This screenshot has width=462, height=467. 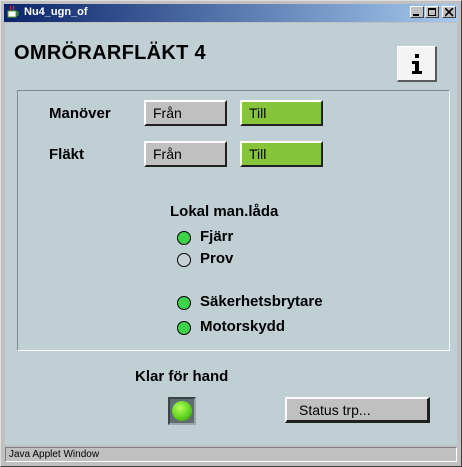 What do you see at coordinates (184, 260) in the screenshot?
I see `test-indicator-icon` at bounding box center [184, 260].